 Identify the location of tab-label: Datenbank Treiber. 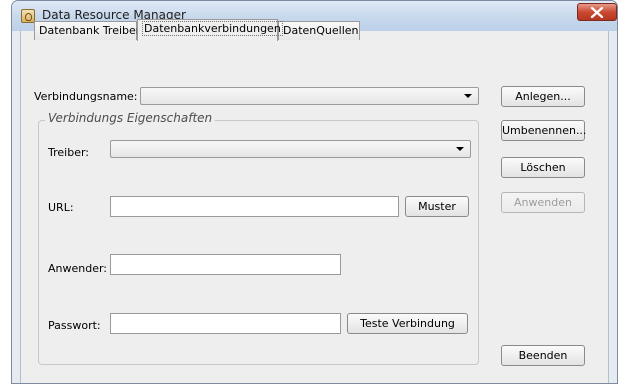
(90, 30).